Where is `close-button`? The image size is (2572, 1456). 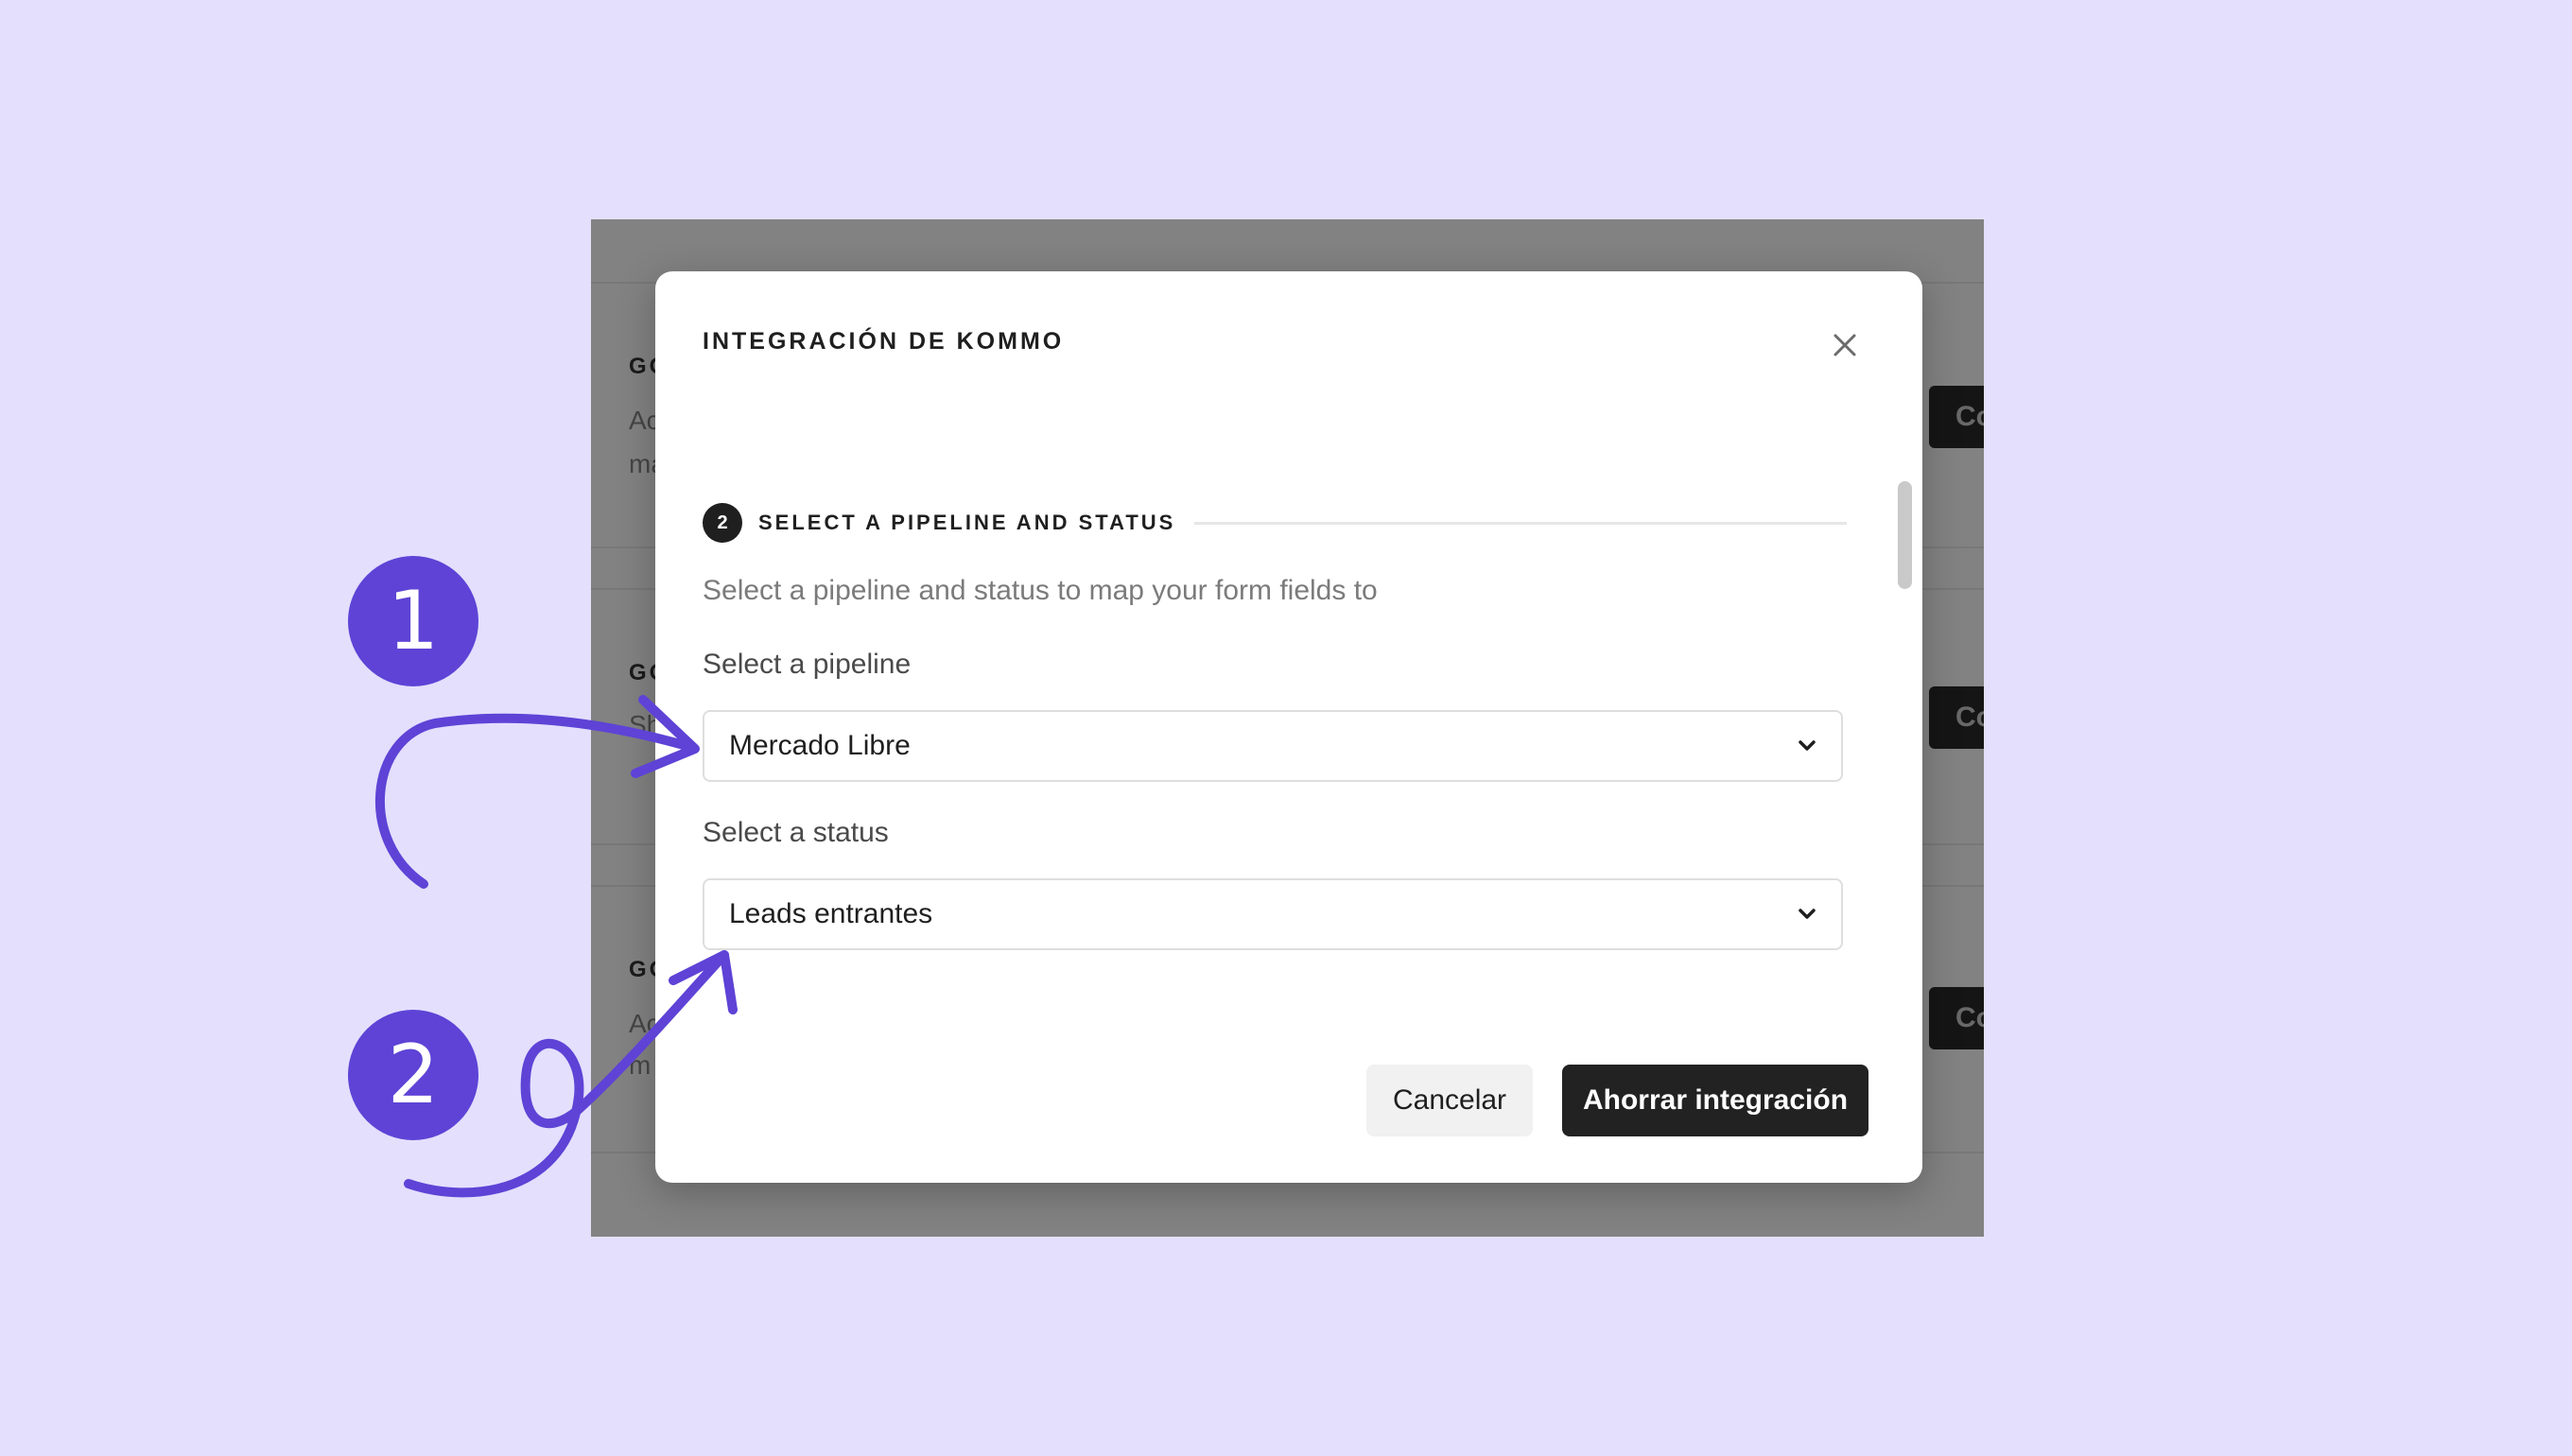
close-button is located at coordinates (1845, 345).